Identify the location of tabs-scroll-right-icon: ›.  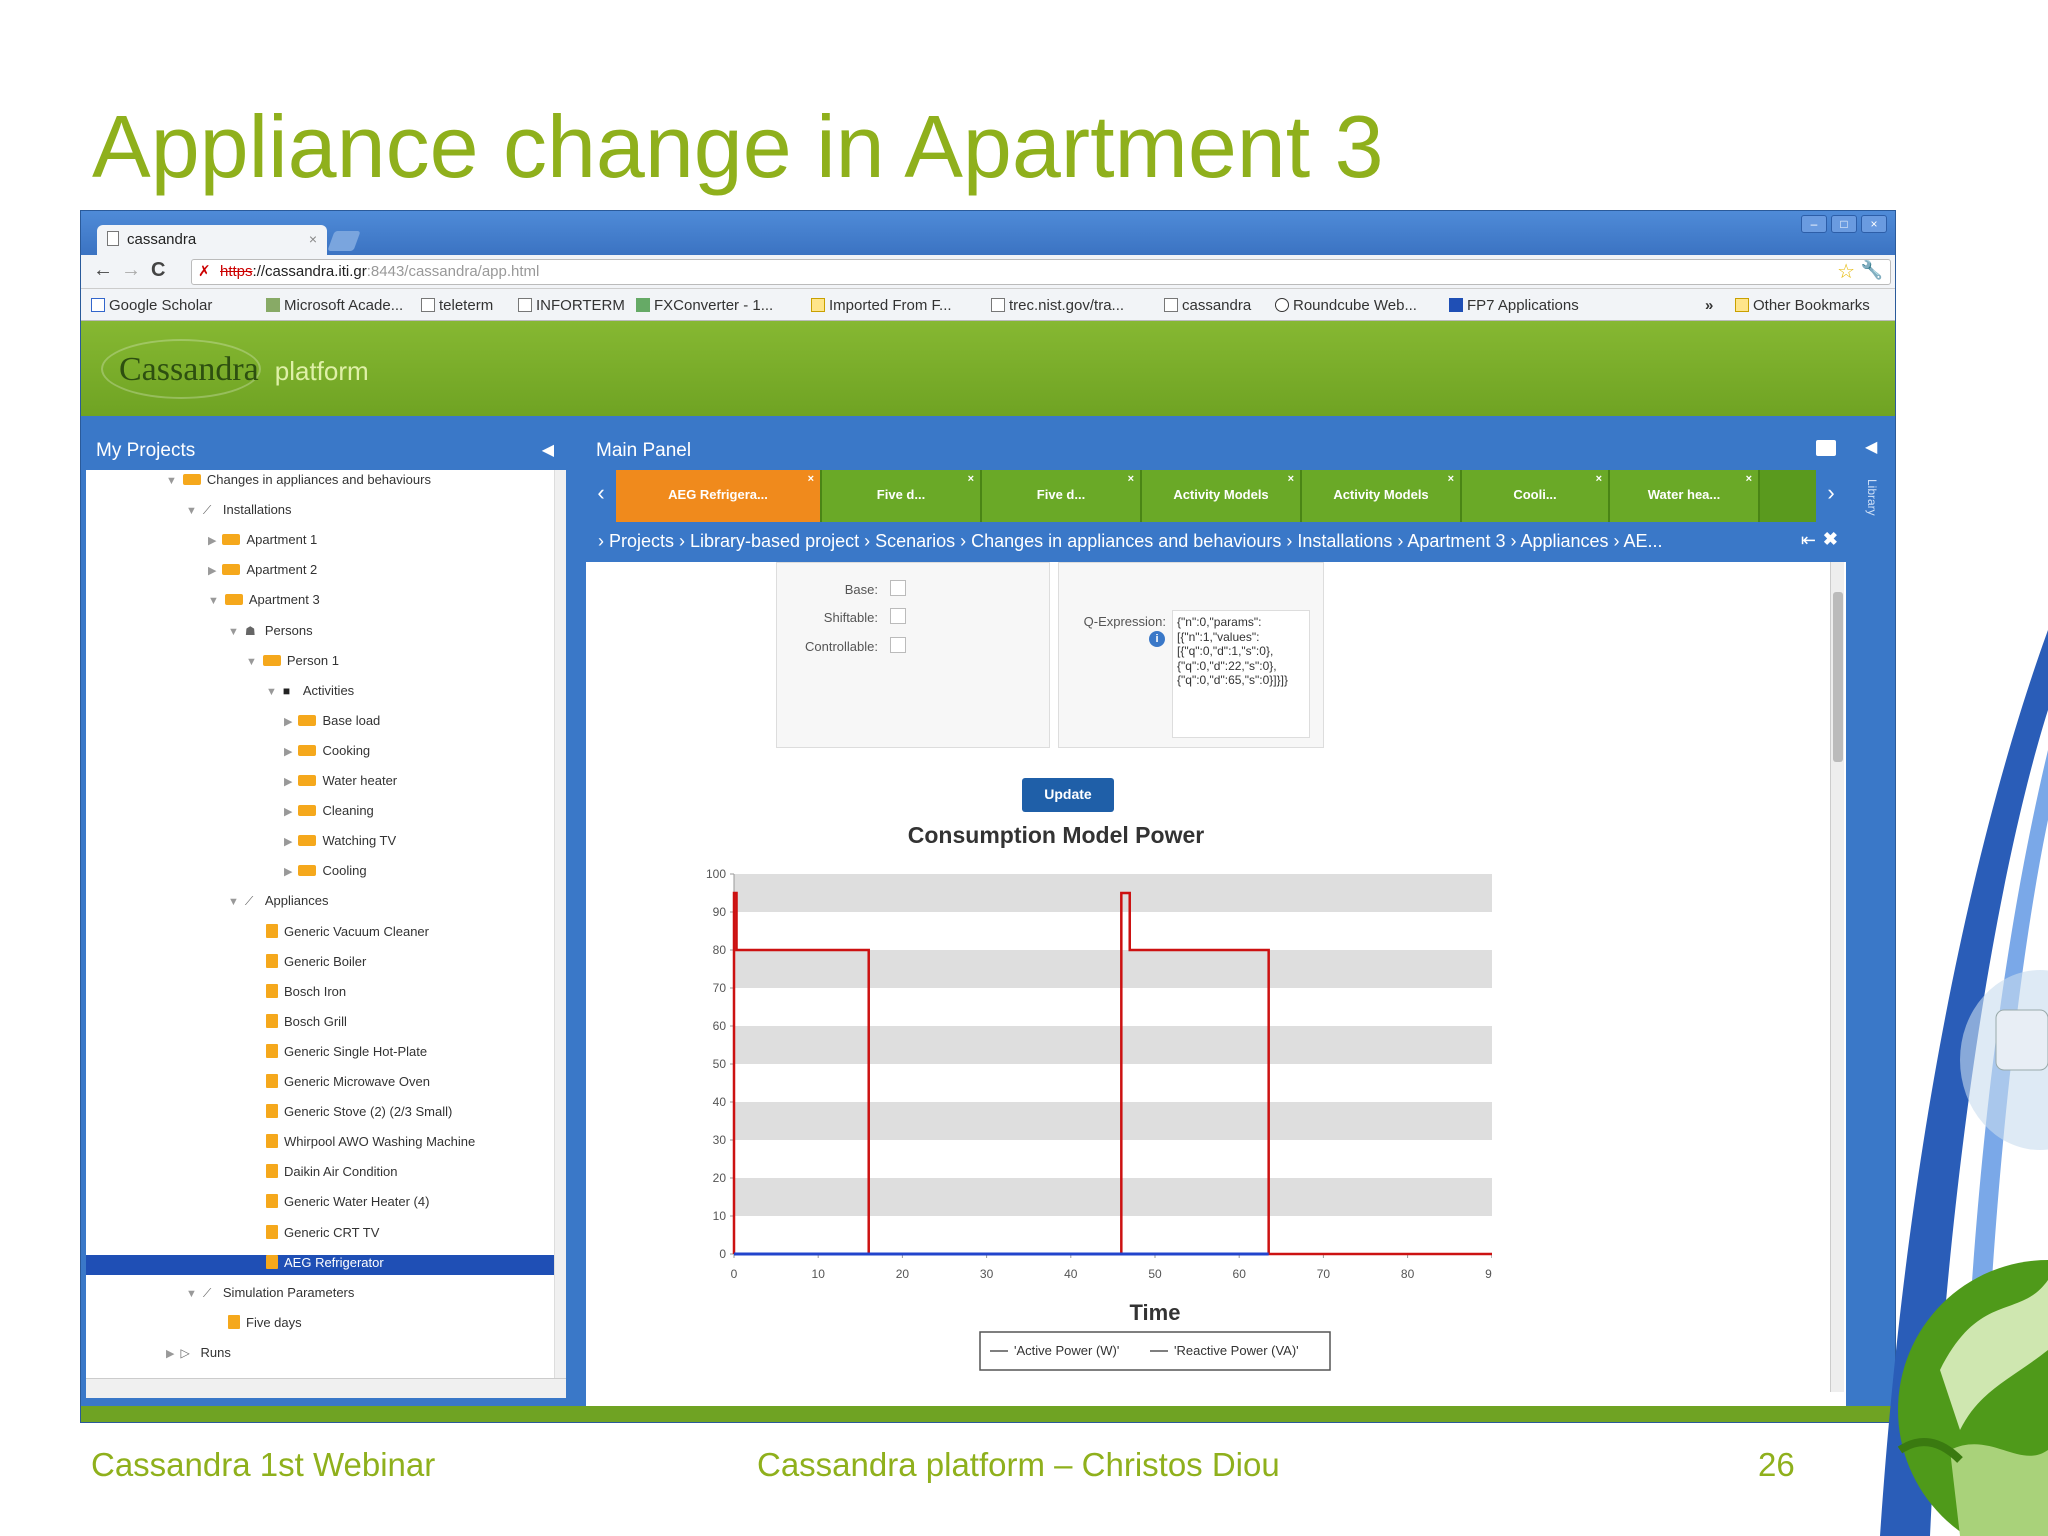
(1831, 496).